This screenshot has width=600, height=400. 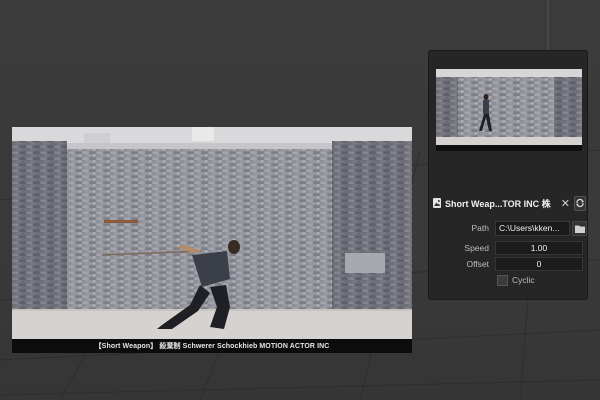 I want to click on folder-icon, so click(x=579, y=228).